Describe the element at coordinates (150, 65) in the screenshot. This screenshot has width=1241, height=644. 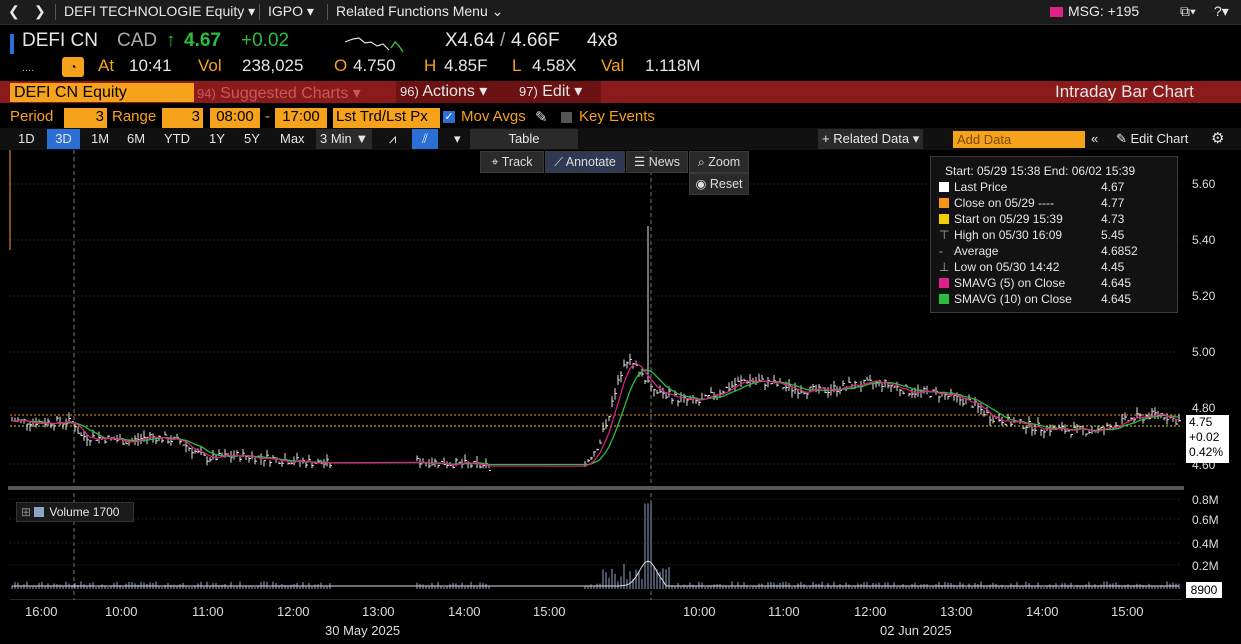
I see `trade-time: 10:41` at that location.